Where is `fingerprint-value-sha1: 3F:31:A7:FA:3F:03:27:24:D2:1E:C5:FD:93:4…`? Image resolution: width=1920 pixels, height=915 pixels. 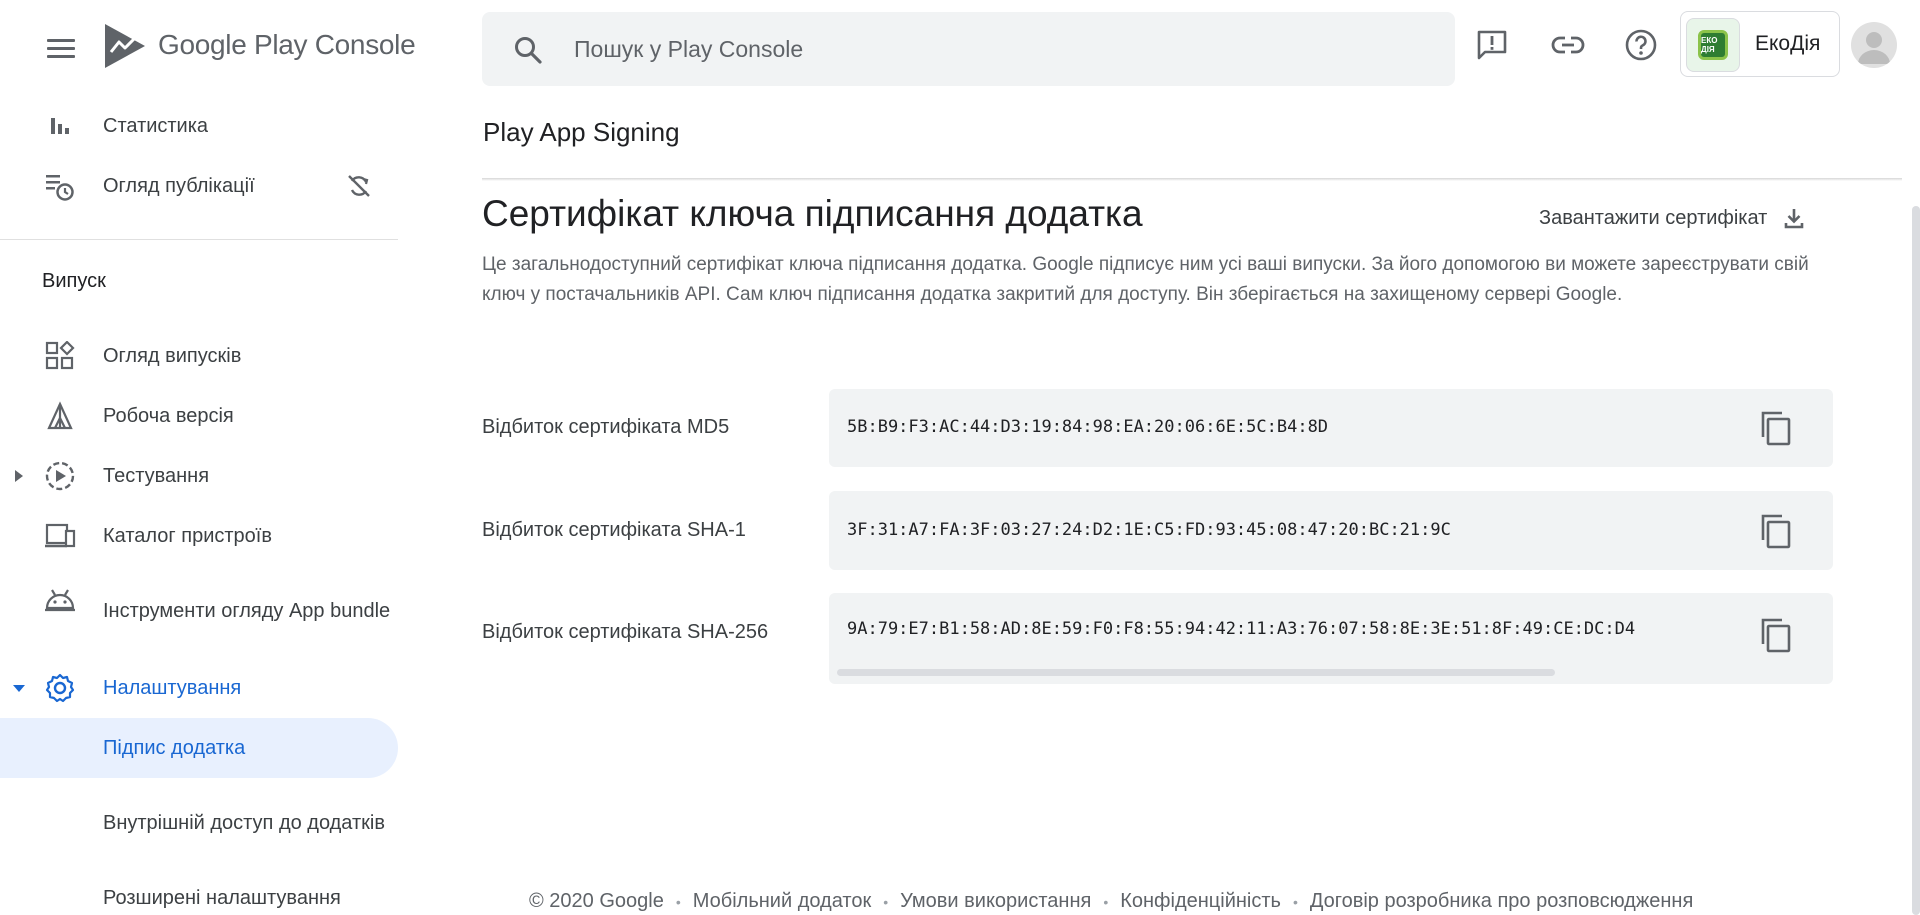 fingerprint-value-sha1: 3F:31:A7:FA:3F:03:27:24:D2:1E:C5:FD:93:4… is located at coordinates (1287, 530).